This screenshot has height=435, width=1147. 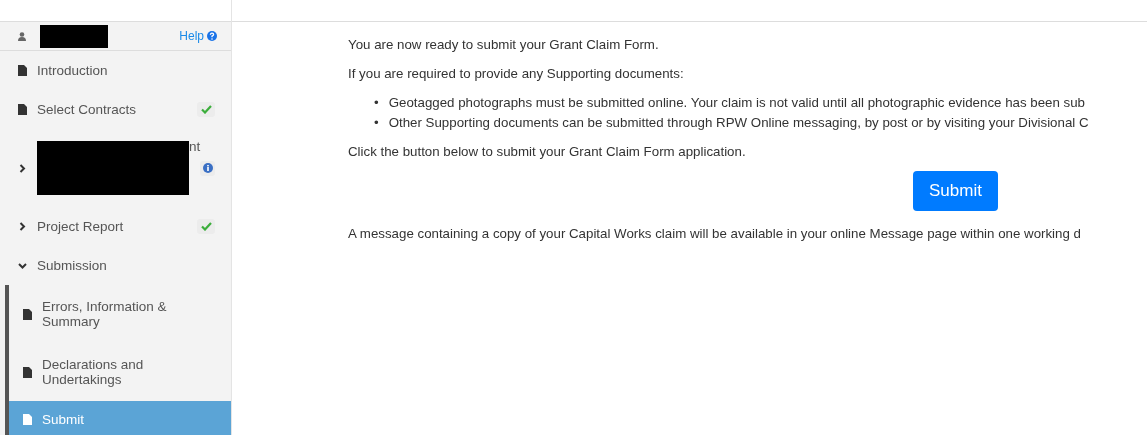 I want to click on user-icon, so click(x=22, y=36).